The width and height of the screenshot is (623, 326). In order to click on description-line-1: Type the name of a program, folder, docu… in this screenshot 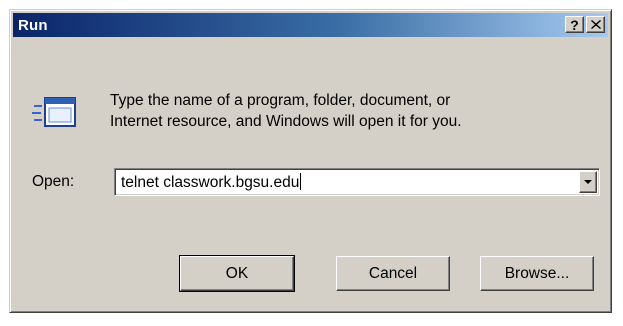, I will do `click(280, 100)`.